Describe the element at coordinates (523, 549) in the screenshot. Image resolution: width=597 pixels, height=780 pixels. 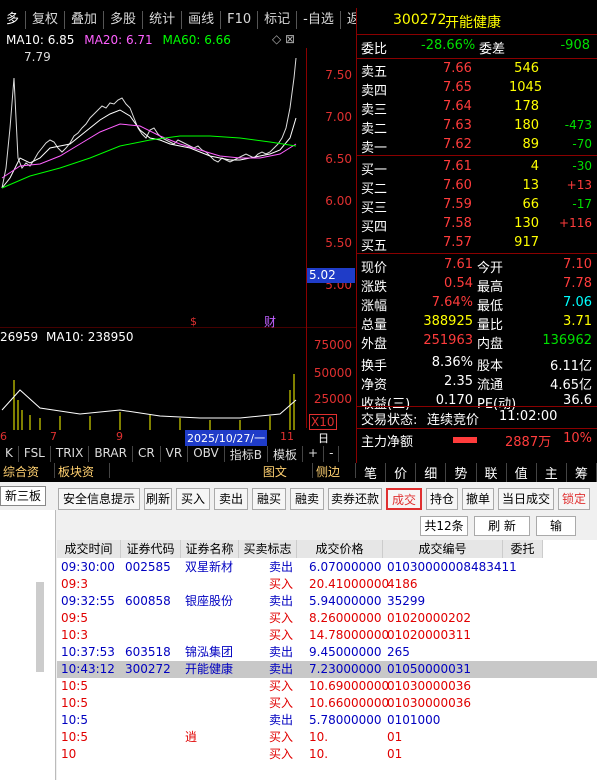
I see `column-header: 委托` at that location.